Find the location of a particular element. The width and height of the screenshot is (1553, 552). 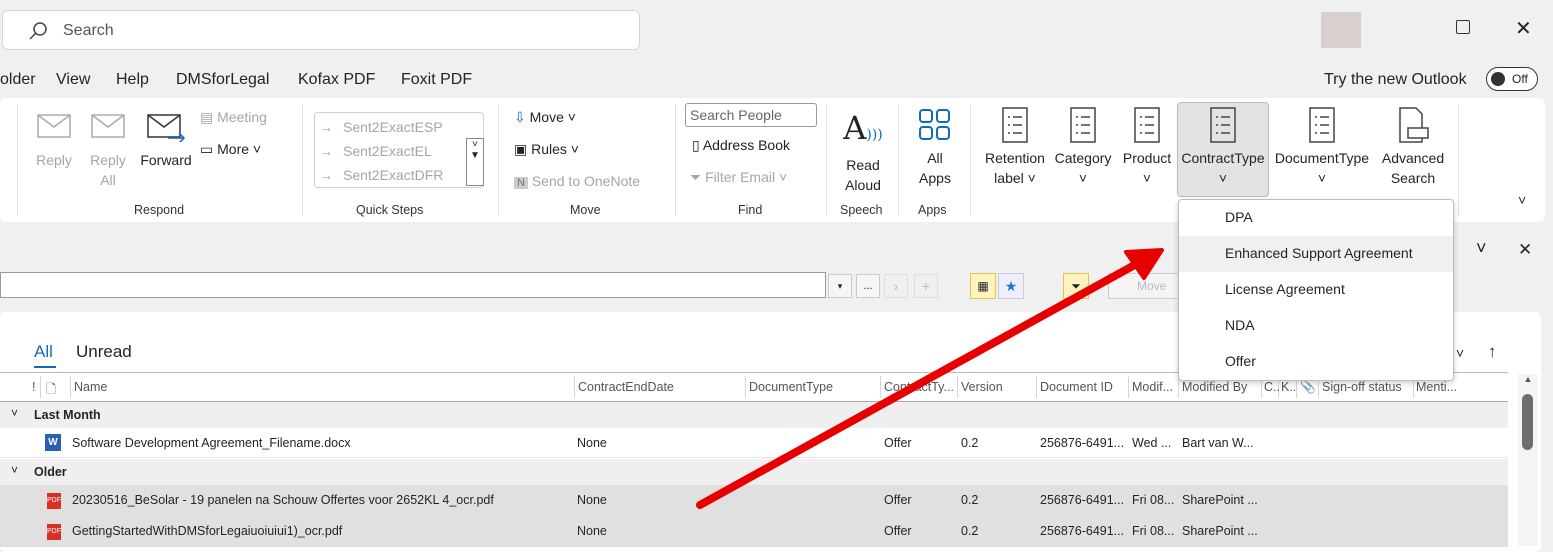

pdf-file-icon: PDF is located at coordinates (54, 532).